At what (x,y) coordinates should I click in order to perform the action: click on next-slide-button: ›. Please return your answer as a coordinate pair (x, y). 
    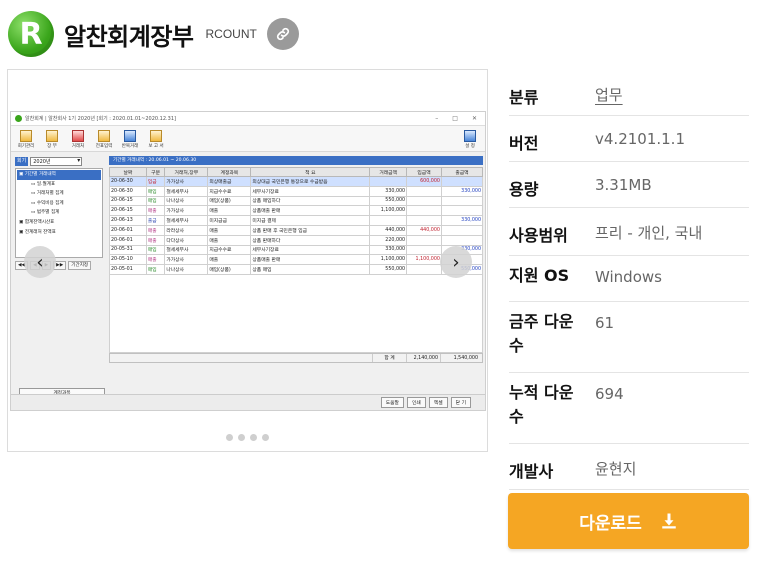
    Looking at the image, I should click on (456, 262).